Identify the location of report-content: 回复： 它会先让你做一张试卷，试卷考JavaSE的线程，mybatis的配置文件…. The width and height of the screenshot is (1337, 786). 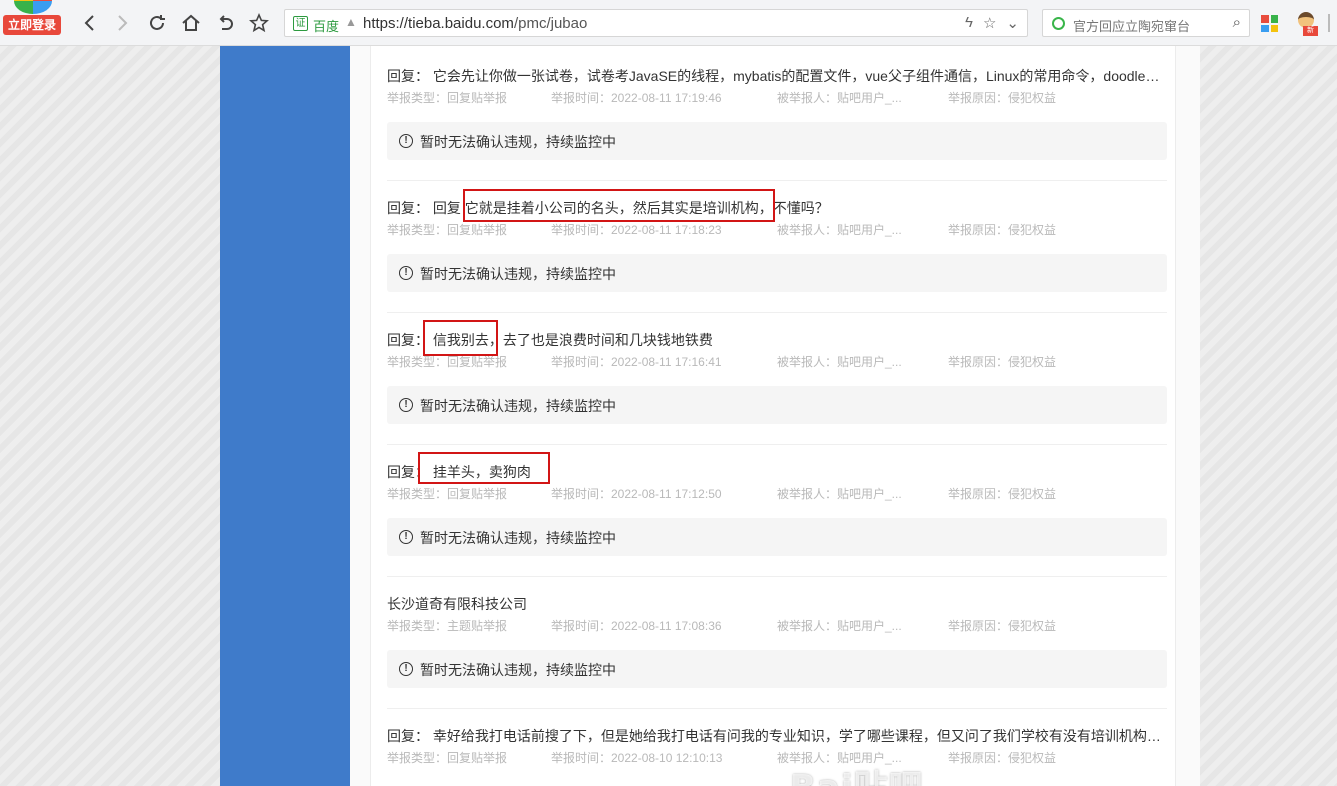
(775, 76).